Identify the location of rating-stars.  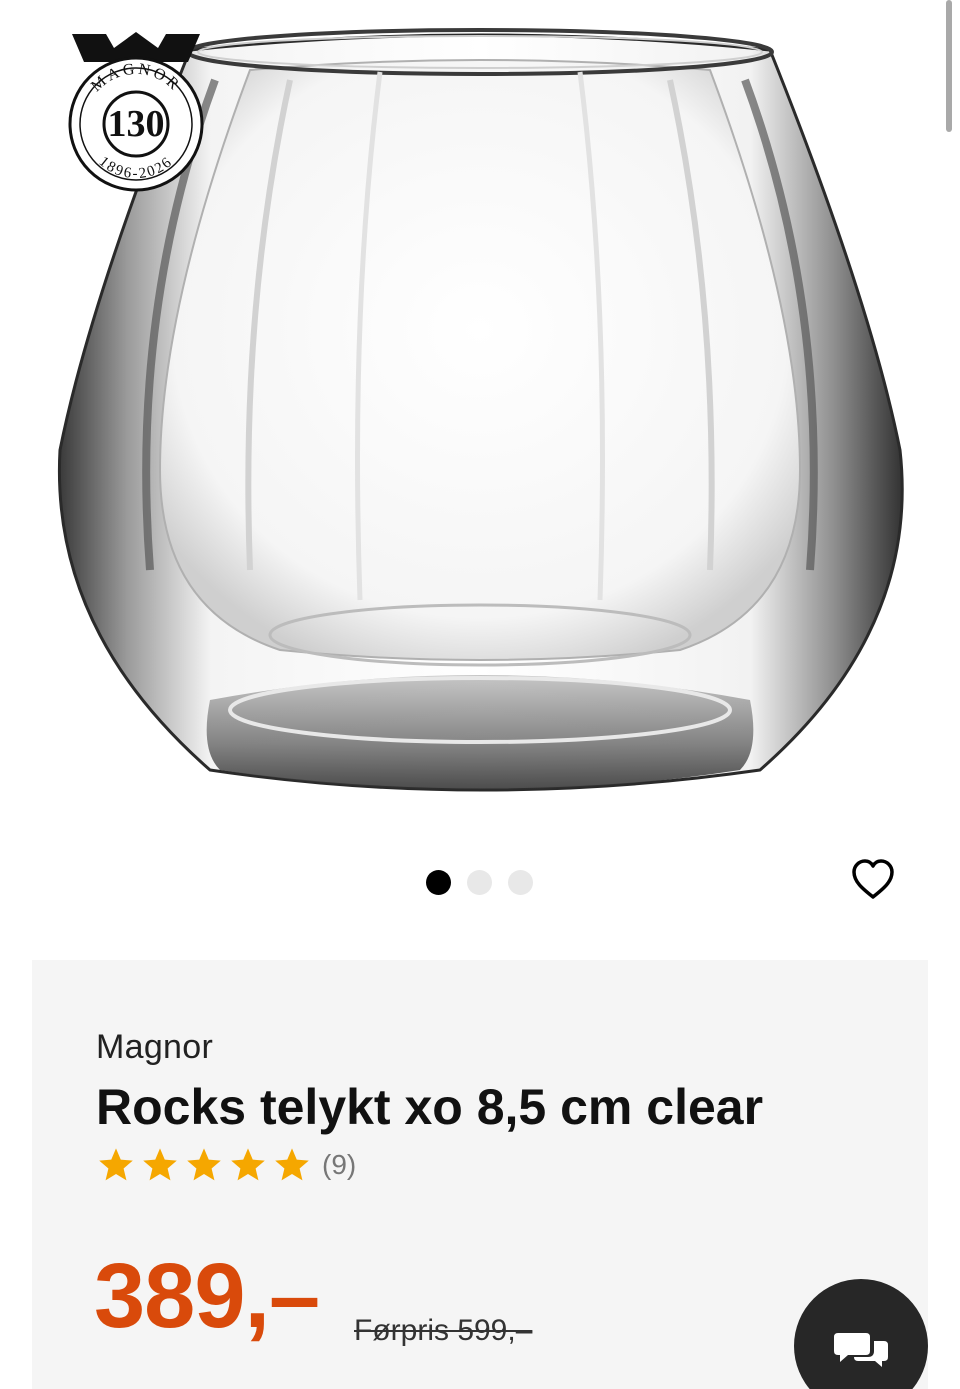
(204, 1165).